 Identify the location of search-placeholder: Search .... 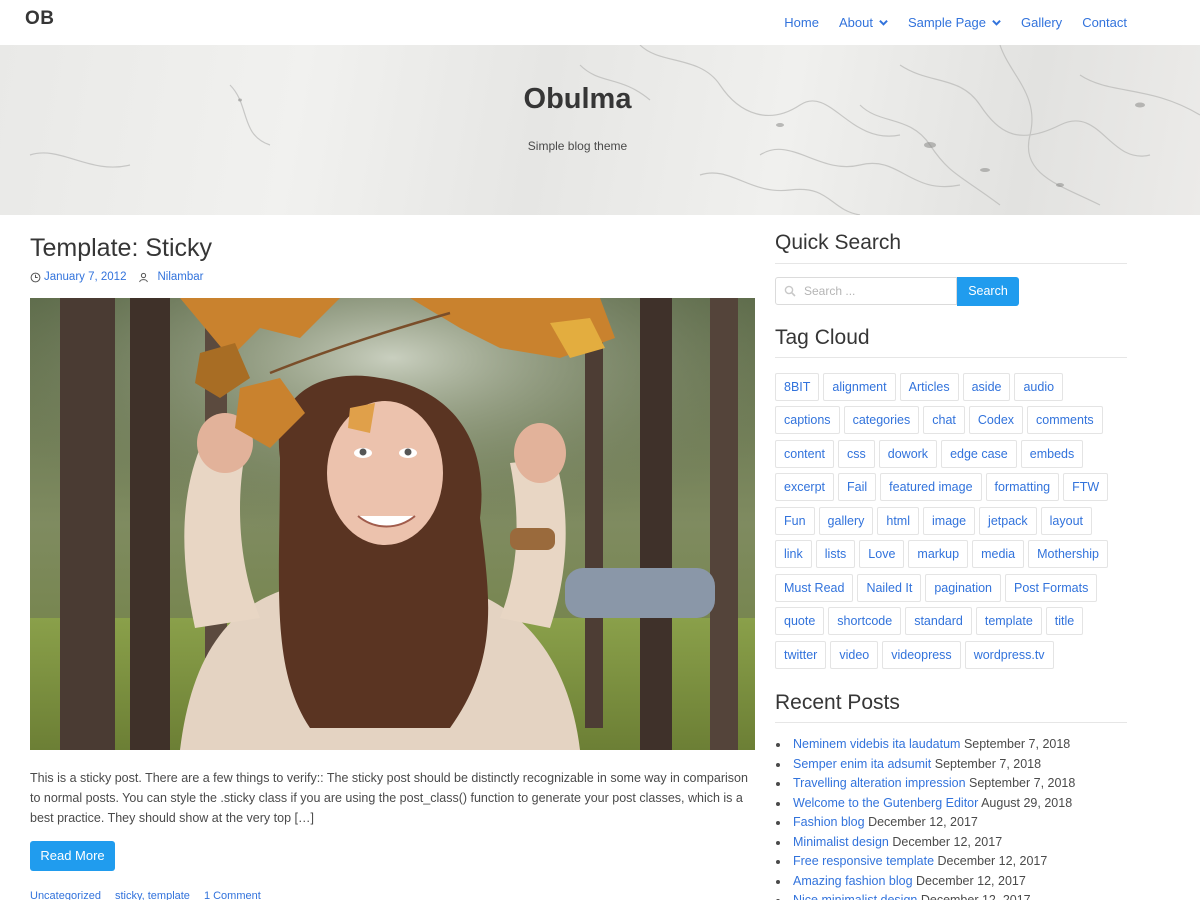
(830, 291).